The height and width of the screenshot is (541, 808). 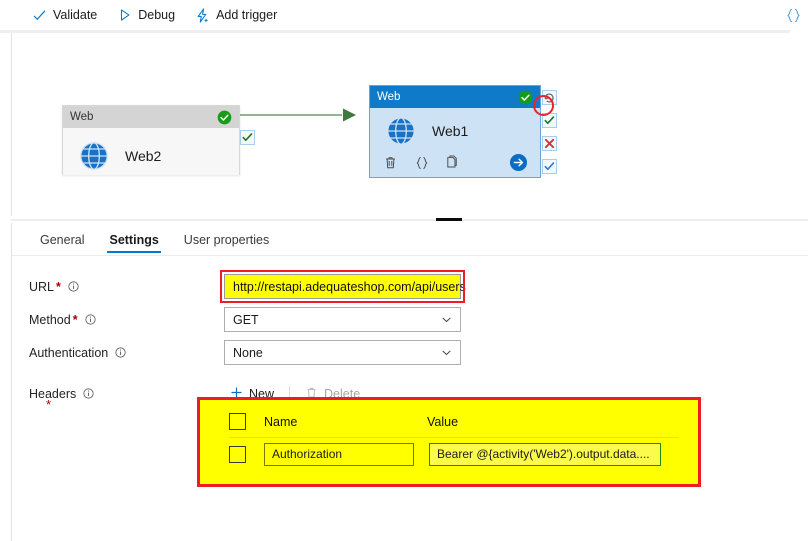 I want to click on panel-splitter, so click(x=409, y=219).